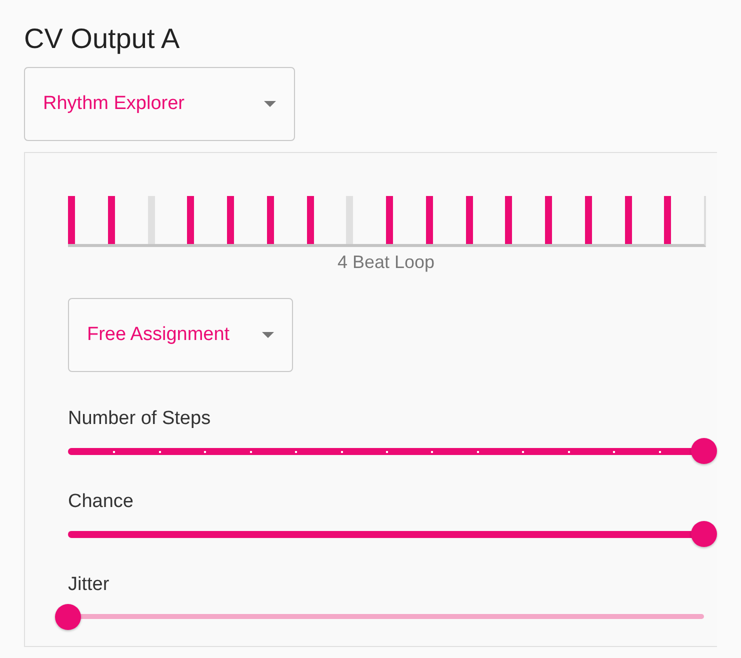  Describe the element at coordinates (140, 419) in the screenshot. I see `slider-label: Number of Steps` at that location.